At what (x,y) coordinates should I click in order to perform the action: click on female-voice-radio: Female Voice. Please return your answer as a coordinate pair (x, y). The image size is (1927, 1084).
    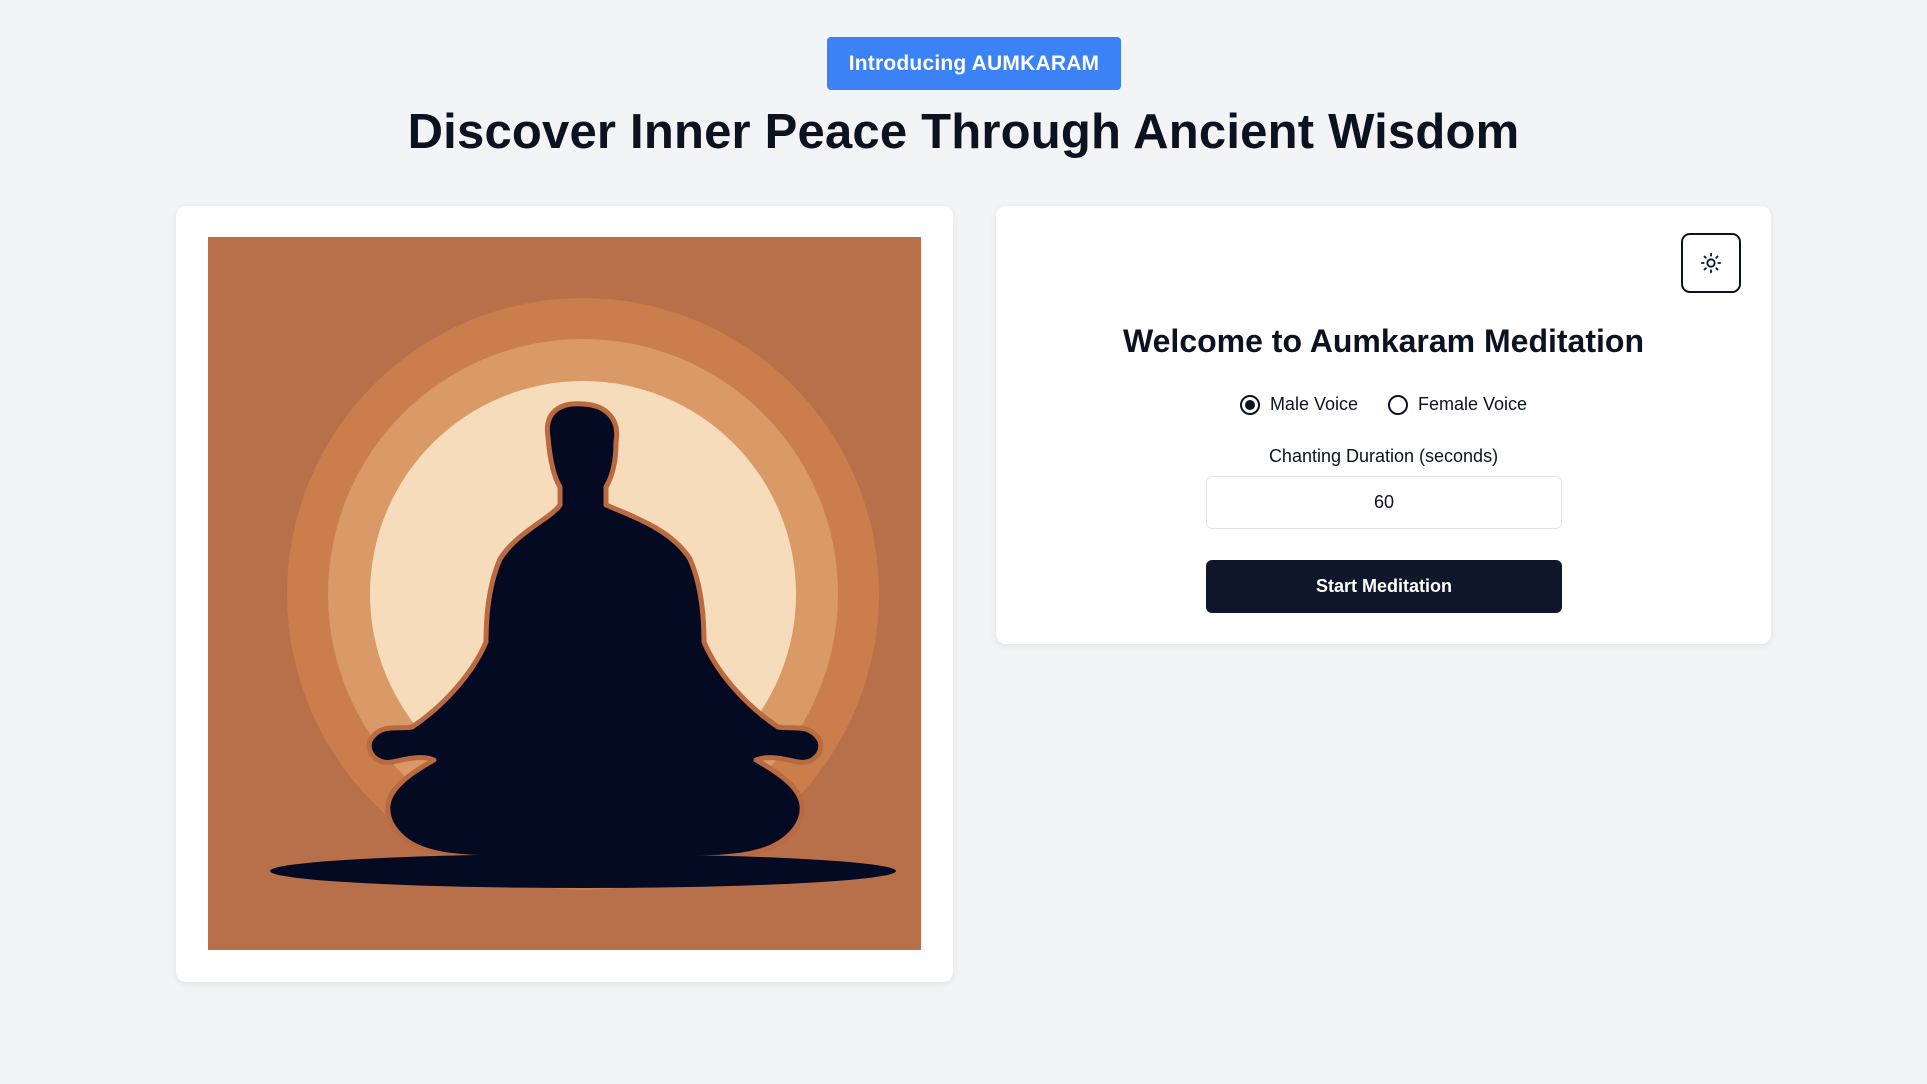
    Looking at the image, I should click on (1457, 404).